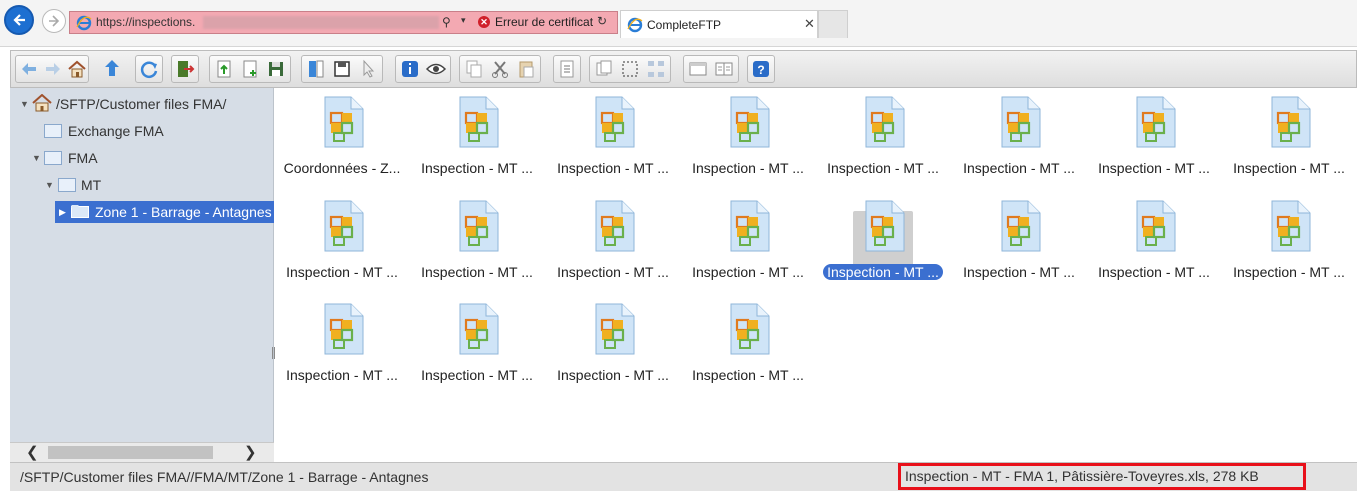 This screenshot has height=491, width=1357. I want to click on back-button, so click(29, 69).